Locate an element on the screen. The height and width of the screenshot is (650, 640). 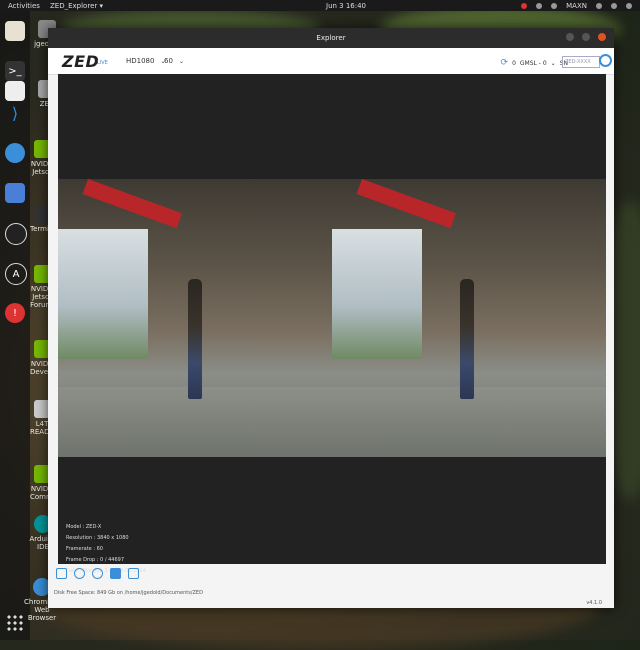
maximize-button is located at coordinates (586, 37).